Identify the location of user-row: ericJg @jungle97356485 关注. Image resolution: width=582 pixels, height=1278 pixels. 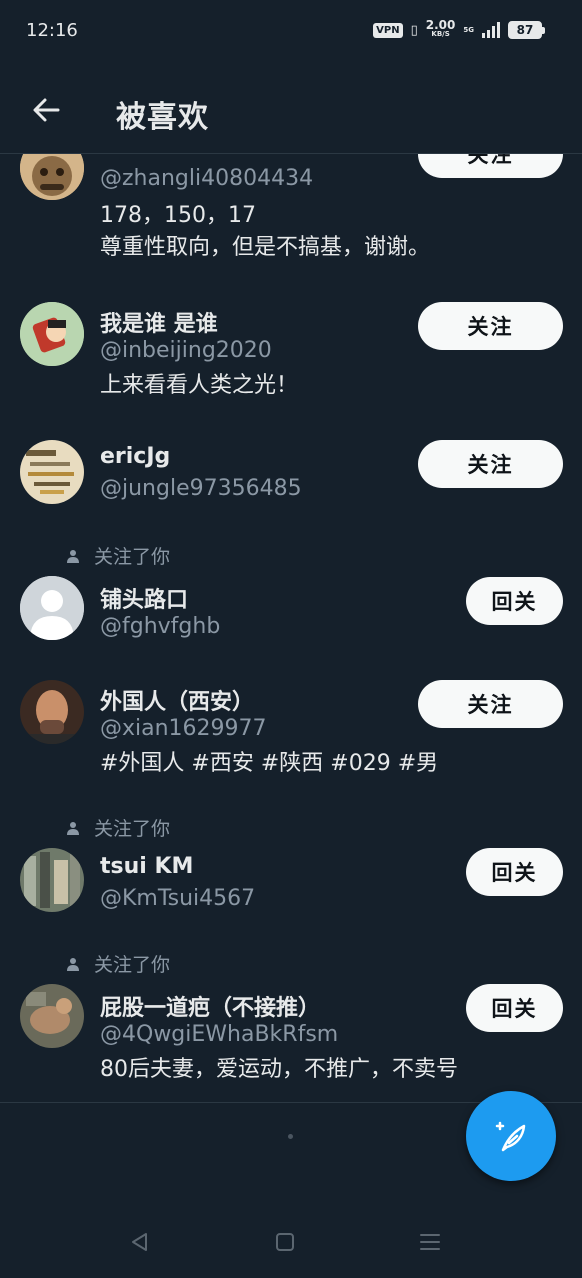
(291, 475).